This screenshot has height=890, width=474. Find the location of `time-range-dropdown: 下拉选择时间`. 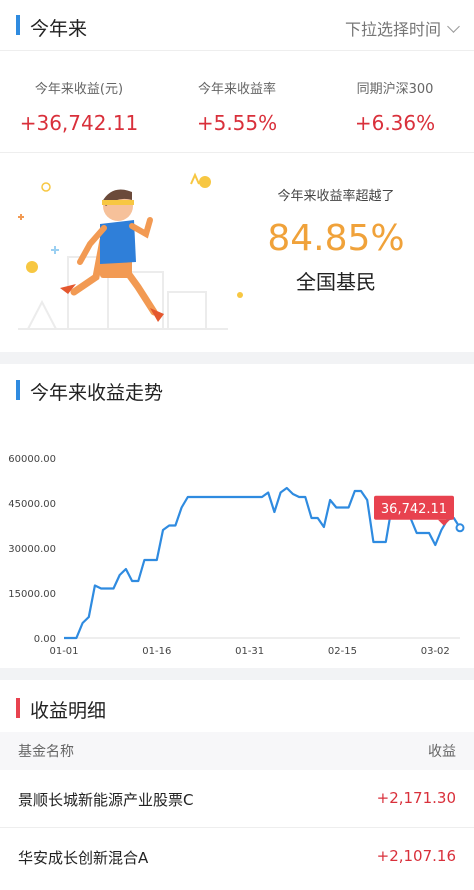

time-range-dropdown: 下拉选择时间 is located at coordinates (402, 28).